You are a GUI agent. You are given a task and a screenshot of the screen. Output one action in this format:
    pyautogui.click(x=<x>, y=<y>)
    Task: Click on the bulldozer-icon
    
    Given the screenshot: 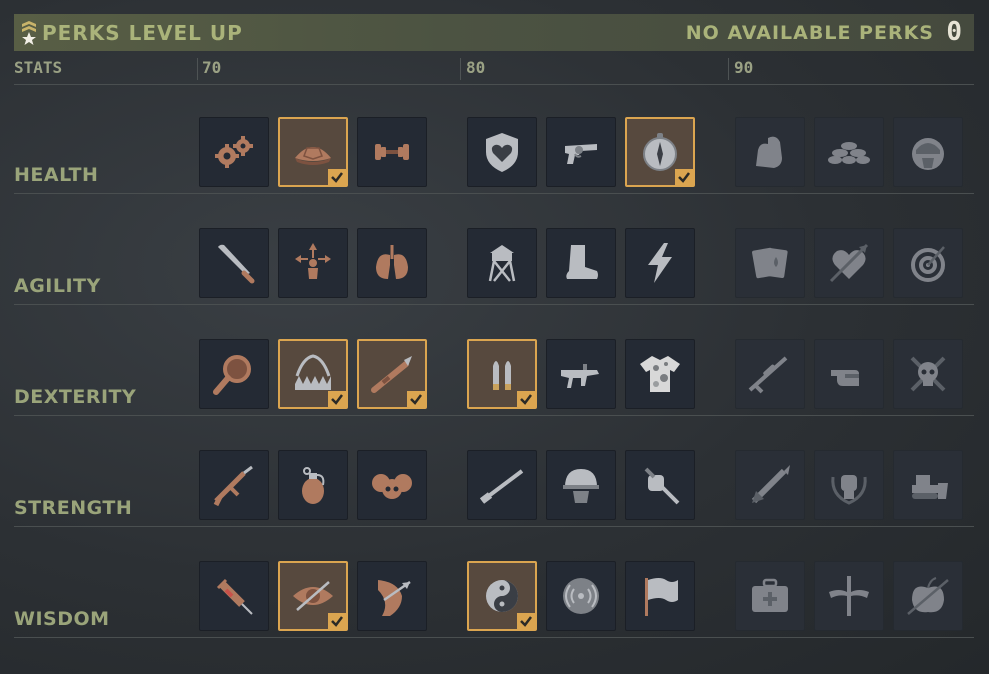 What is the action you would take?
    pyautogui.click(x=930, y=487)
    